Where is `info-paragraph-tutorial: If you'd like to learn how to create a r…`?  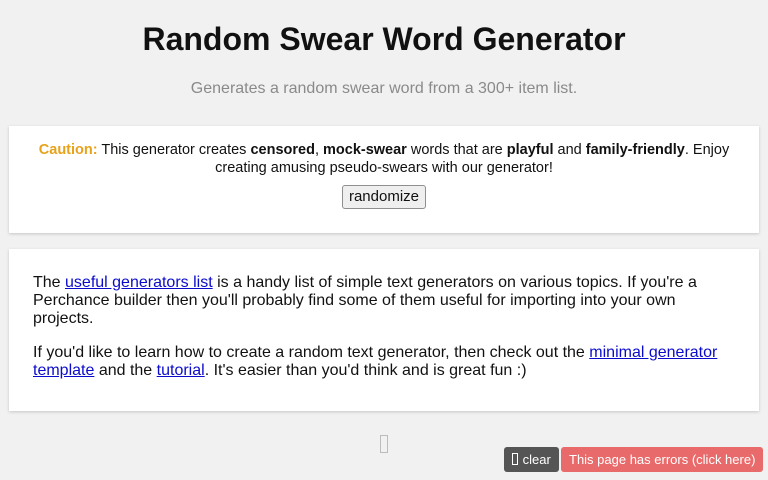
info-paragraph-tutorial: If you'd like to learn how to create a r… is located at coordinates (384, 362).